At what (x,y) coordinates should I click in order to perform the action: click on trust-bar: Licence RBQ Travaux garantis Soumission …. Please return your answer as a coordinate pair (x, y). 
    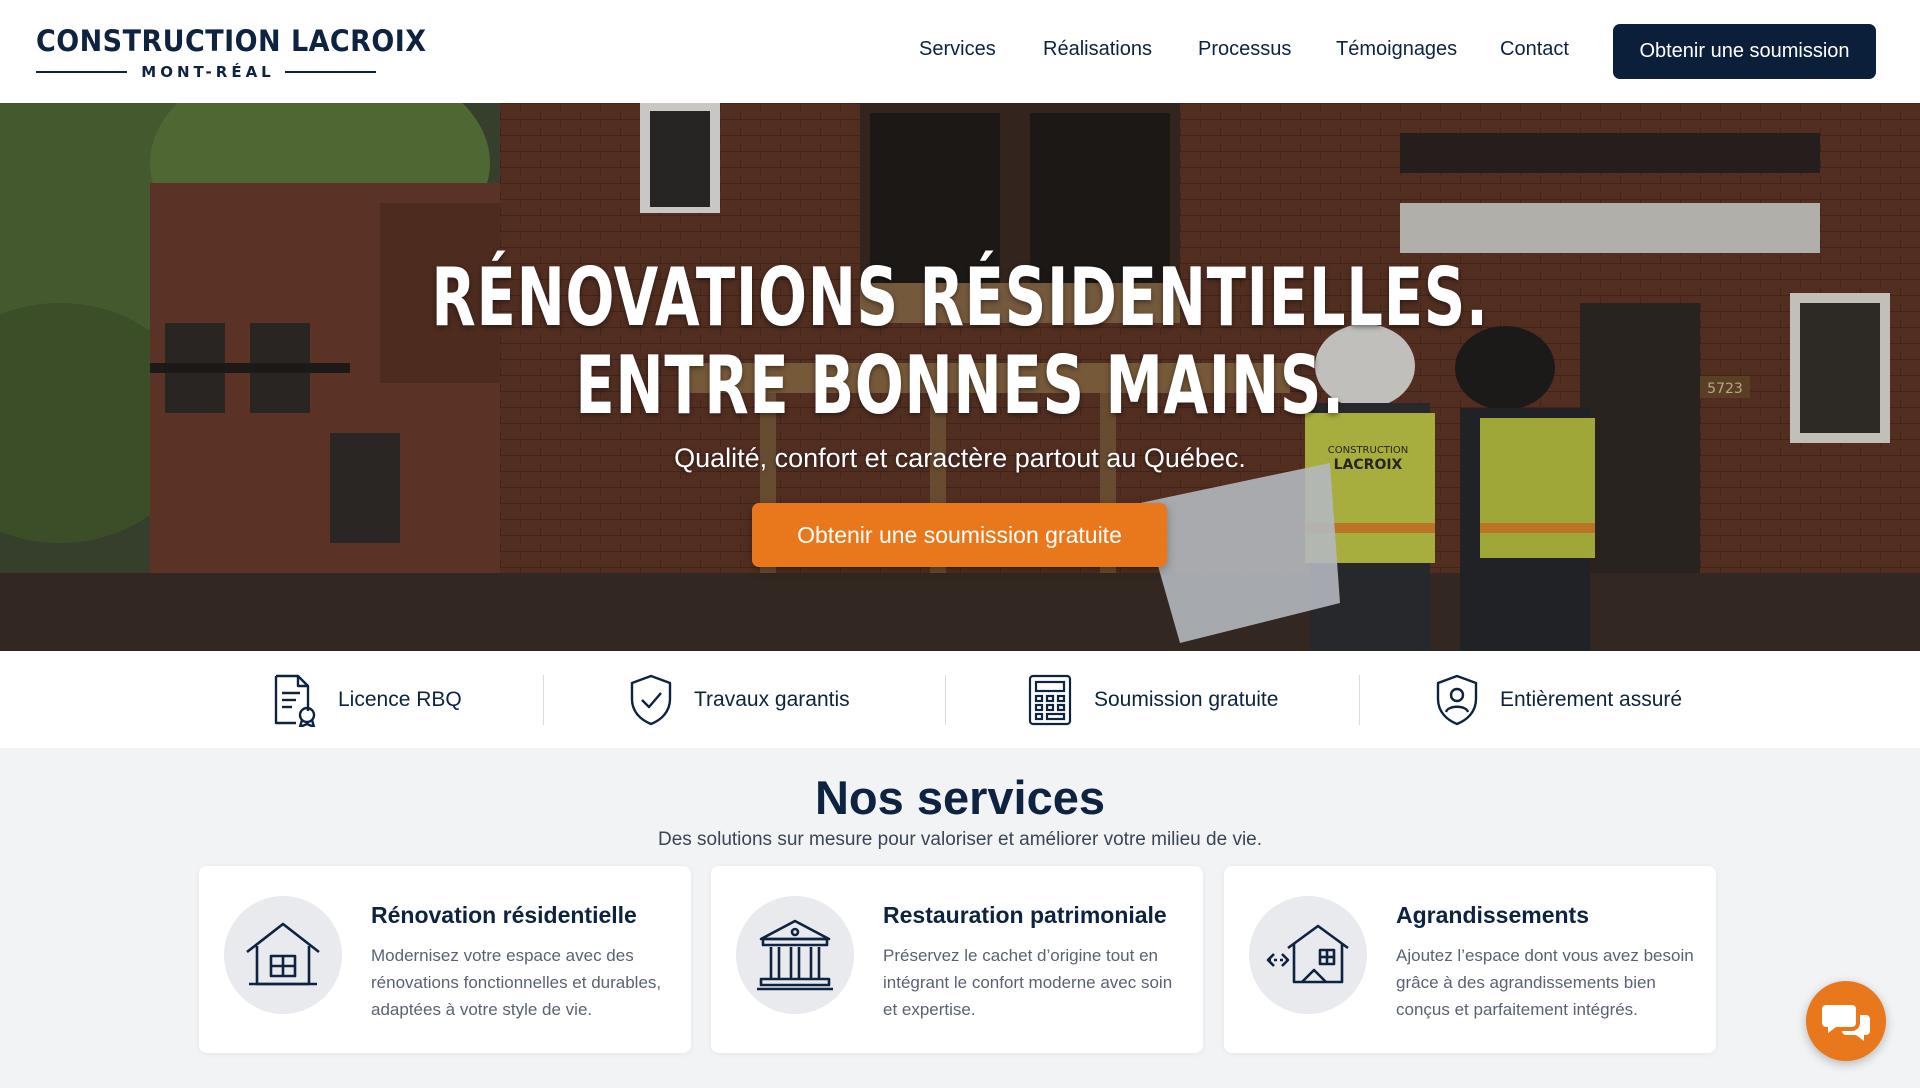
    Looking at the image, I should click on (960, 699).